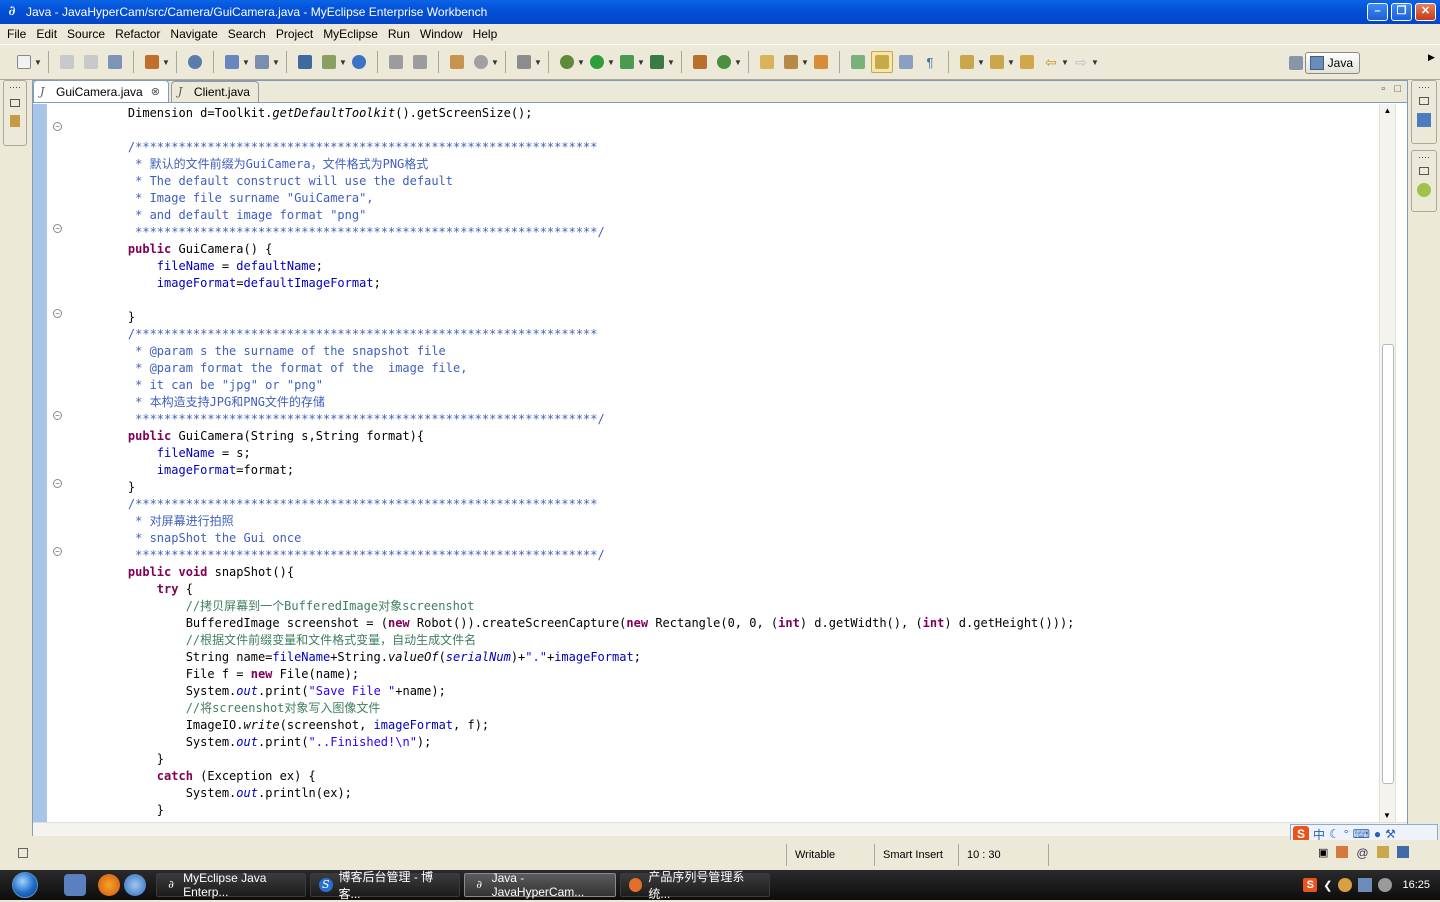 This screenshot has width=1440, height=902. Describe the element at coordinates (481, 62) in the screenshot. I see `search-web-icon` at that location.